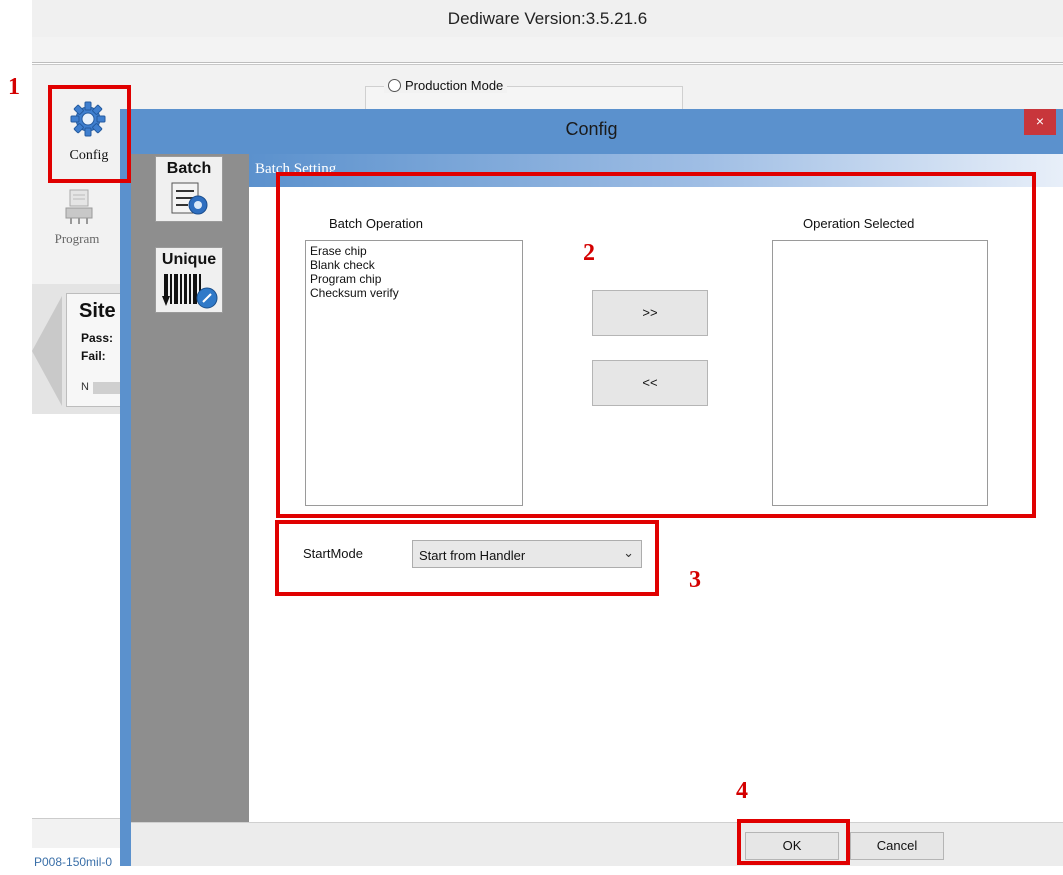 Image resolution: width=1063 pixels, height=875 pixels. I want to click on app-menubar, so click(547, 50).